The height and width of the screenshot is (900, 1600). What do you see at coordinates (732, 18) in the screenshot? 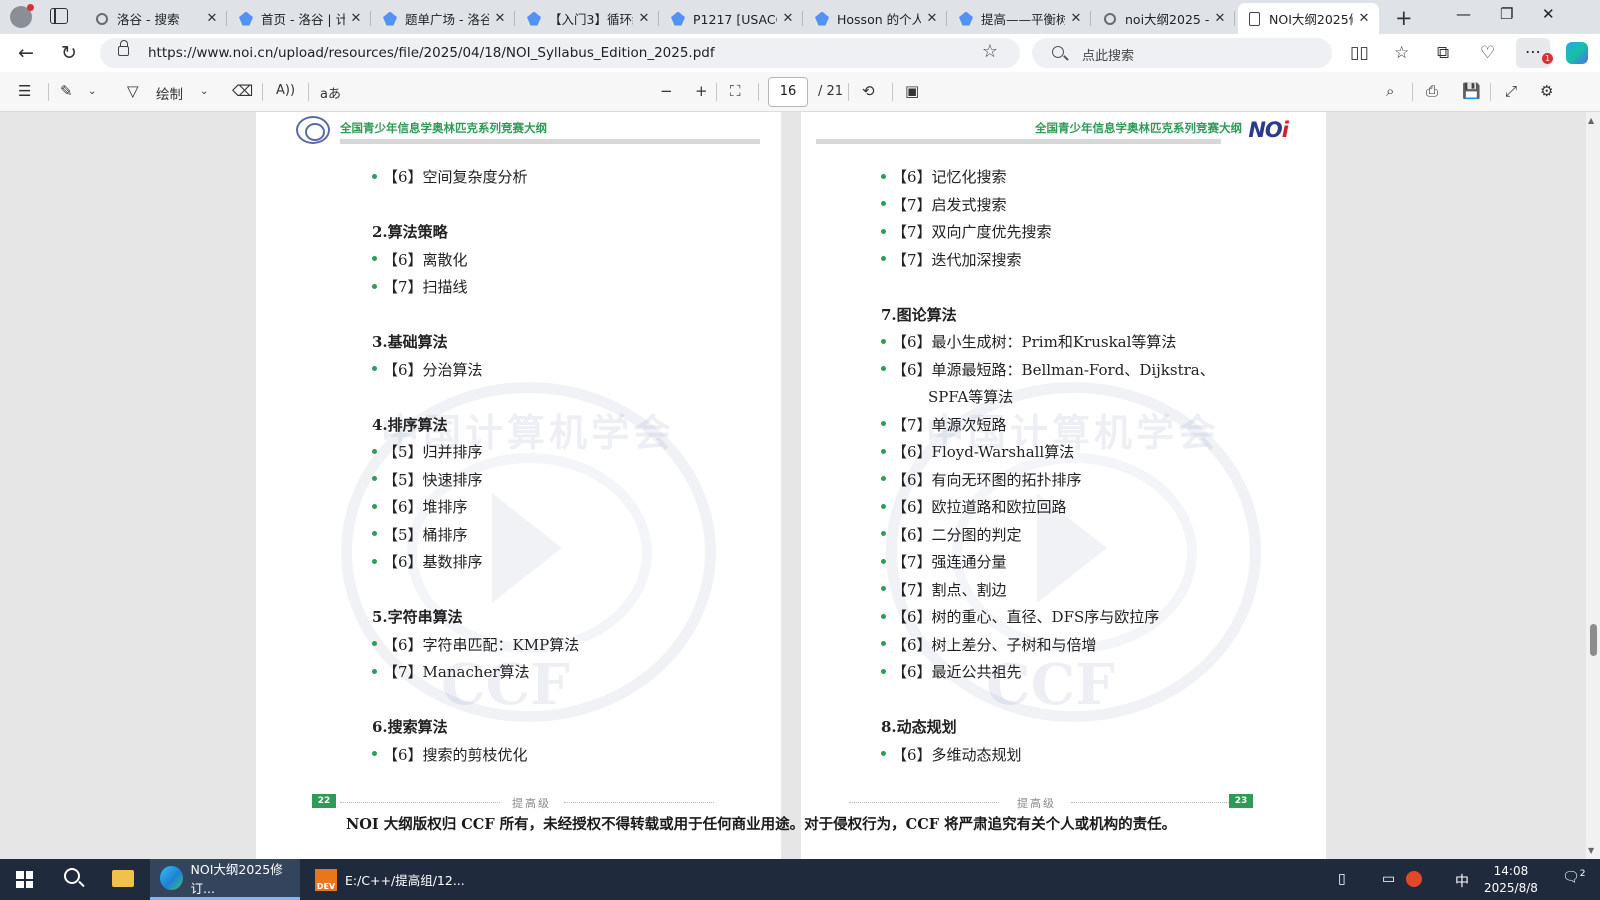
I see `browser-tab: P1217 [USACO1.5] 回文质数 ✕` at bounding box center [732, 18].